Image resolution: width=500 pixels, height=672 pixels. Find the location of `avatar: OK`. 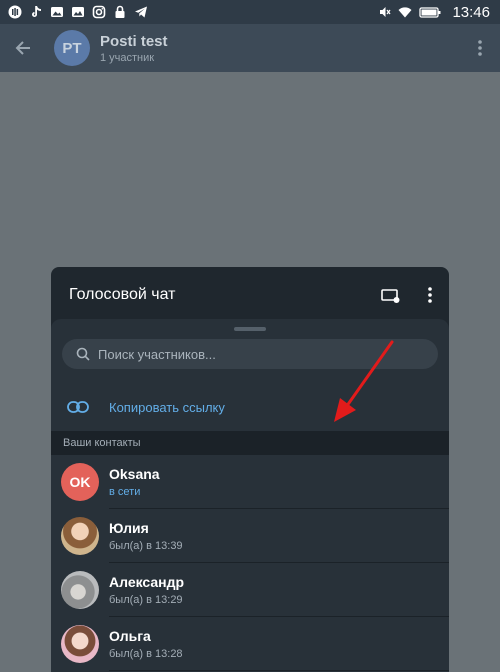

avatar: OK is located at coordinates (80, 482).